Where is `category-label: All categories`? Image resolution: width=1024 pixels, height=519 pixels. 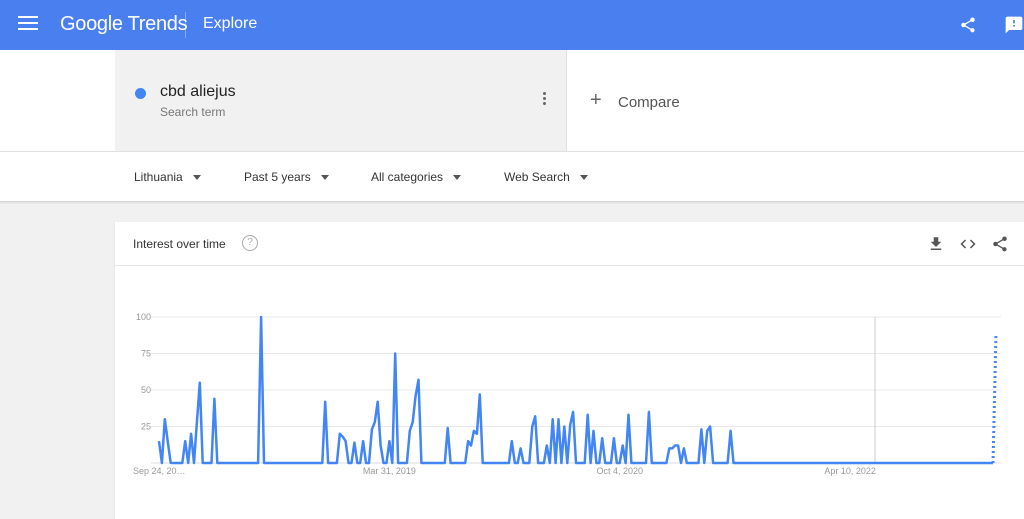
category-label: All categories is located at coordinates (407, 177).